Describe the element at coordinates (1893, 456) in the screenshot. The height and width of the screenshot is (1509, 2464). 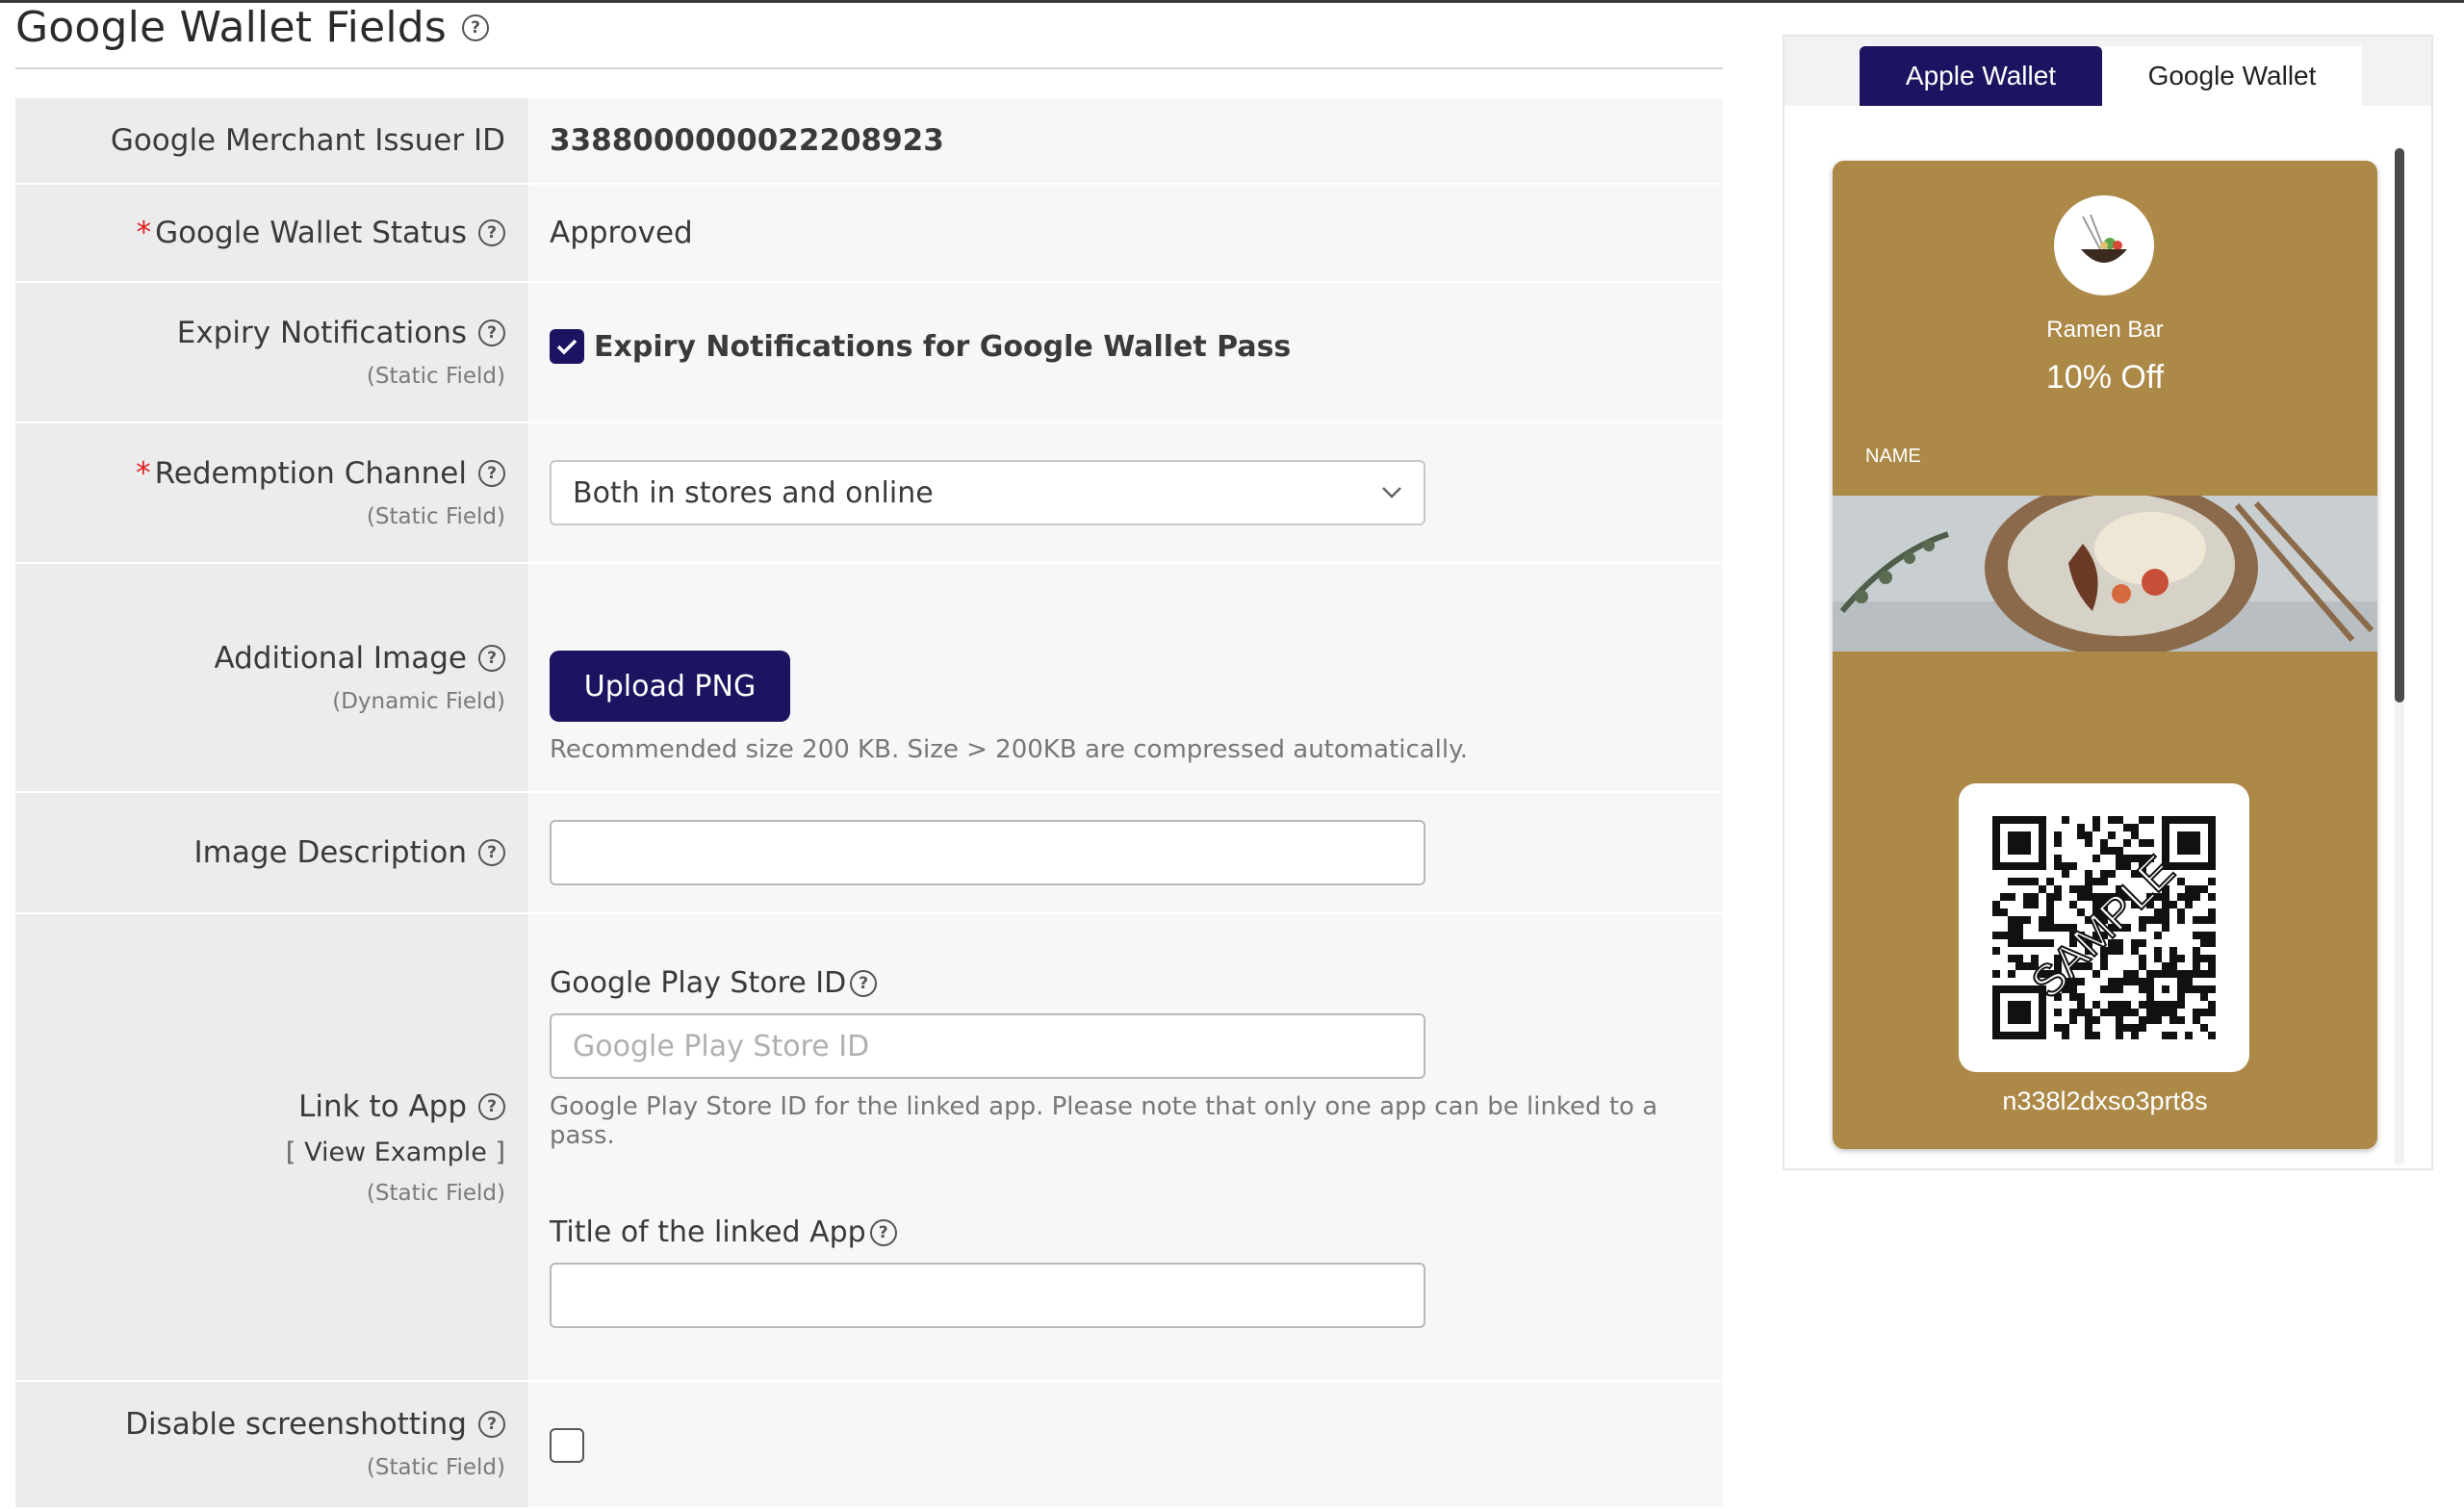
I see `name-field-label: NAME` at that location.